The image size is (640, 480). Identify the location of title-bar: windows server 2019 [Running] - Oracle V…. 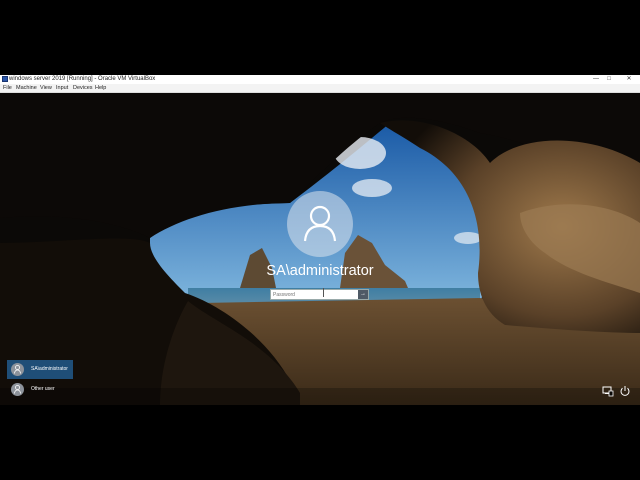
(320, 79).